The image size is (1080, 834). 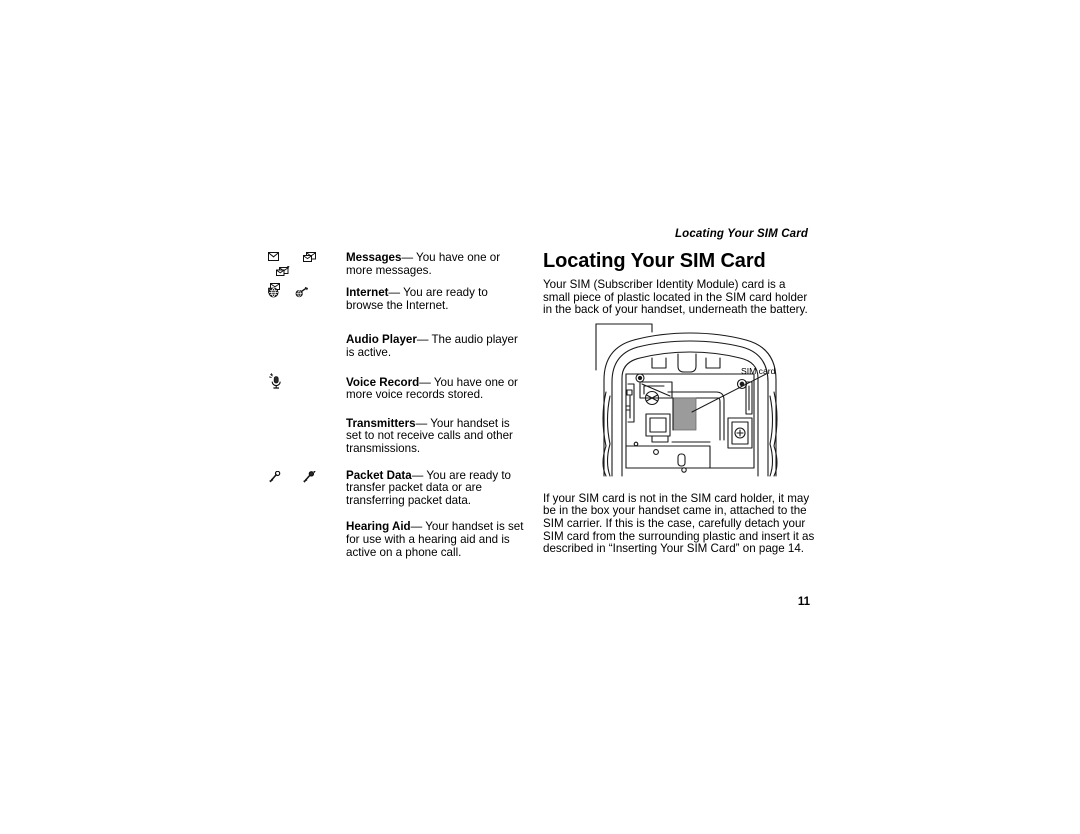 What do you see at coordinates (758, 371) in the screenshot?
I see `sim-card-callout-label: SIM card` at bounding box center [758, 371].